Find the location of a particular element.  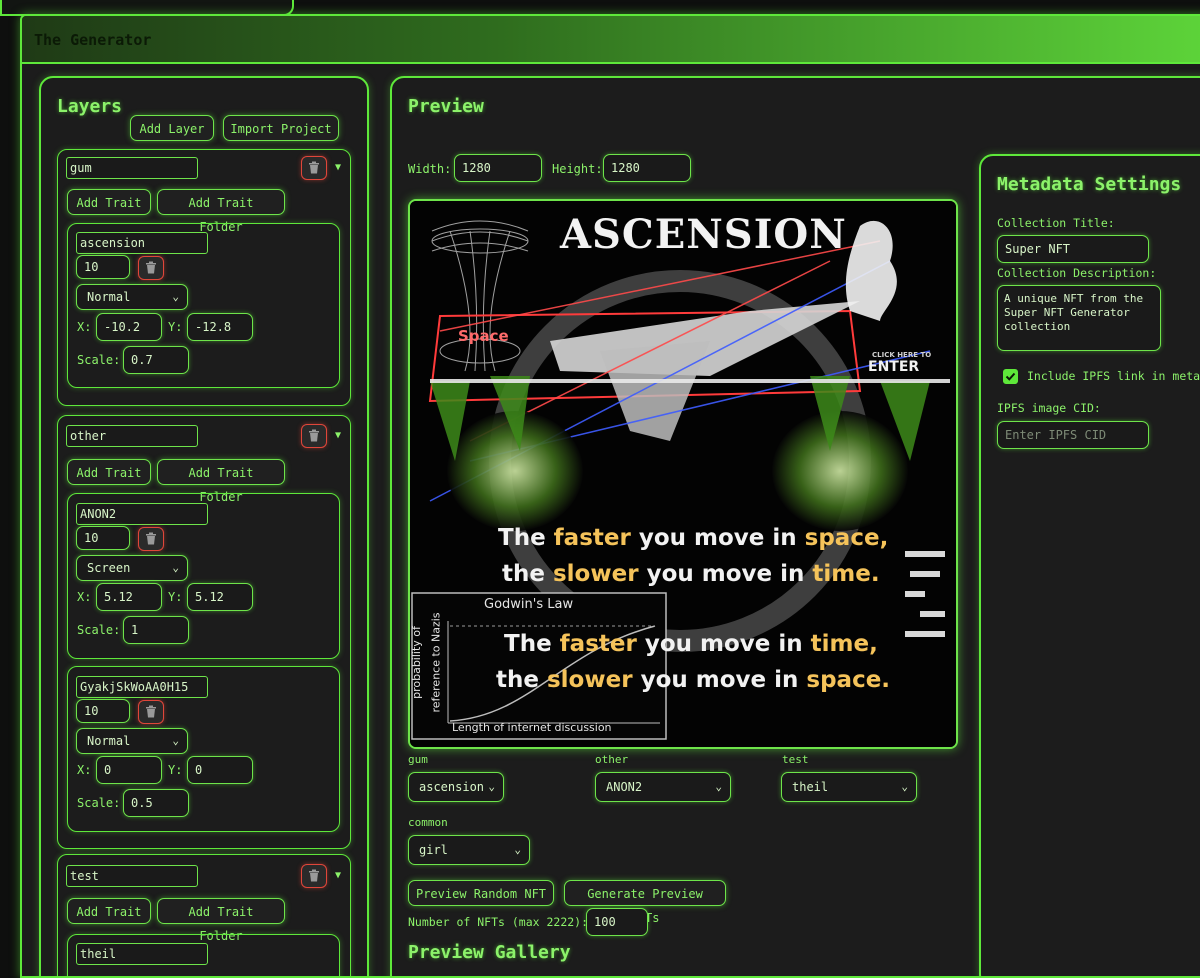

collection-title-label: Collection Title: is located at coordinates (1056, 223).